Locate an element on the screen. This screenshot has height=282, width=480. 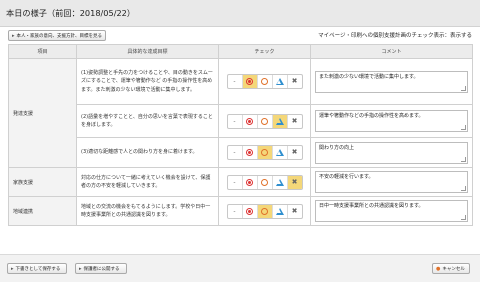
title-bar: 本日の様子（前回：2018/05/22） is located at coordinates (240, 13).